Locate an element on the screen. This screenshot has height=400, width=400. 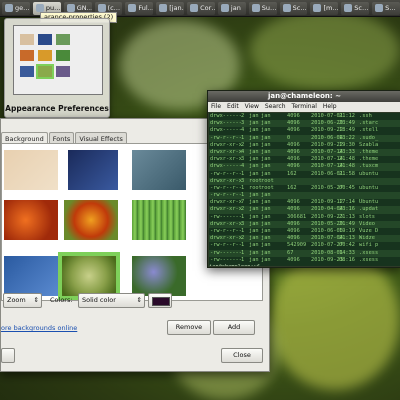
close-button-label: Close is located at coordinates (242, 355).